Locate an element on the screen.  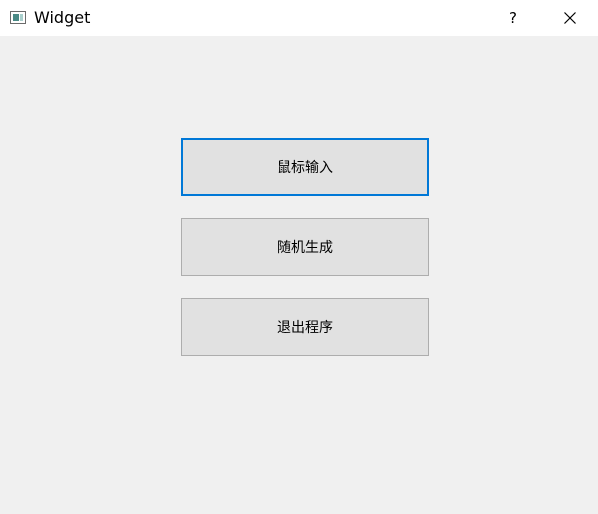
mouse-input-button: 鼠标输入 is located at coordinates (305, 167).